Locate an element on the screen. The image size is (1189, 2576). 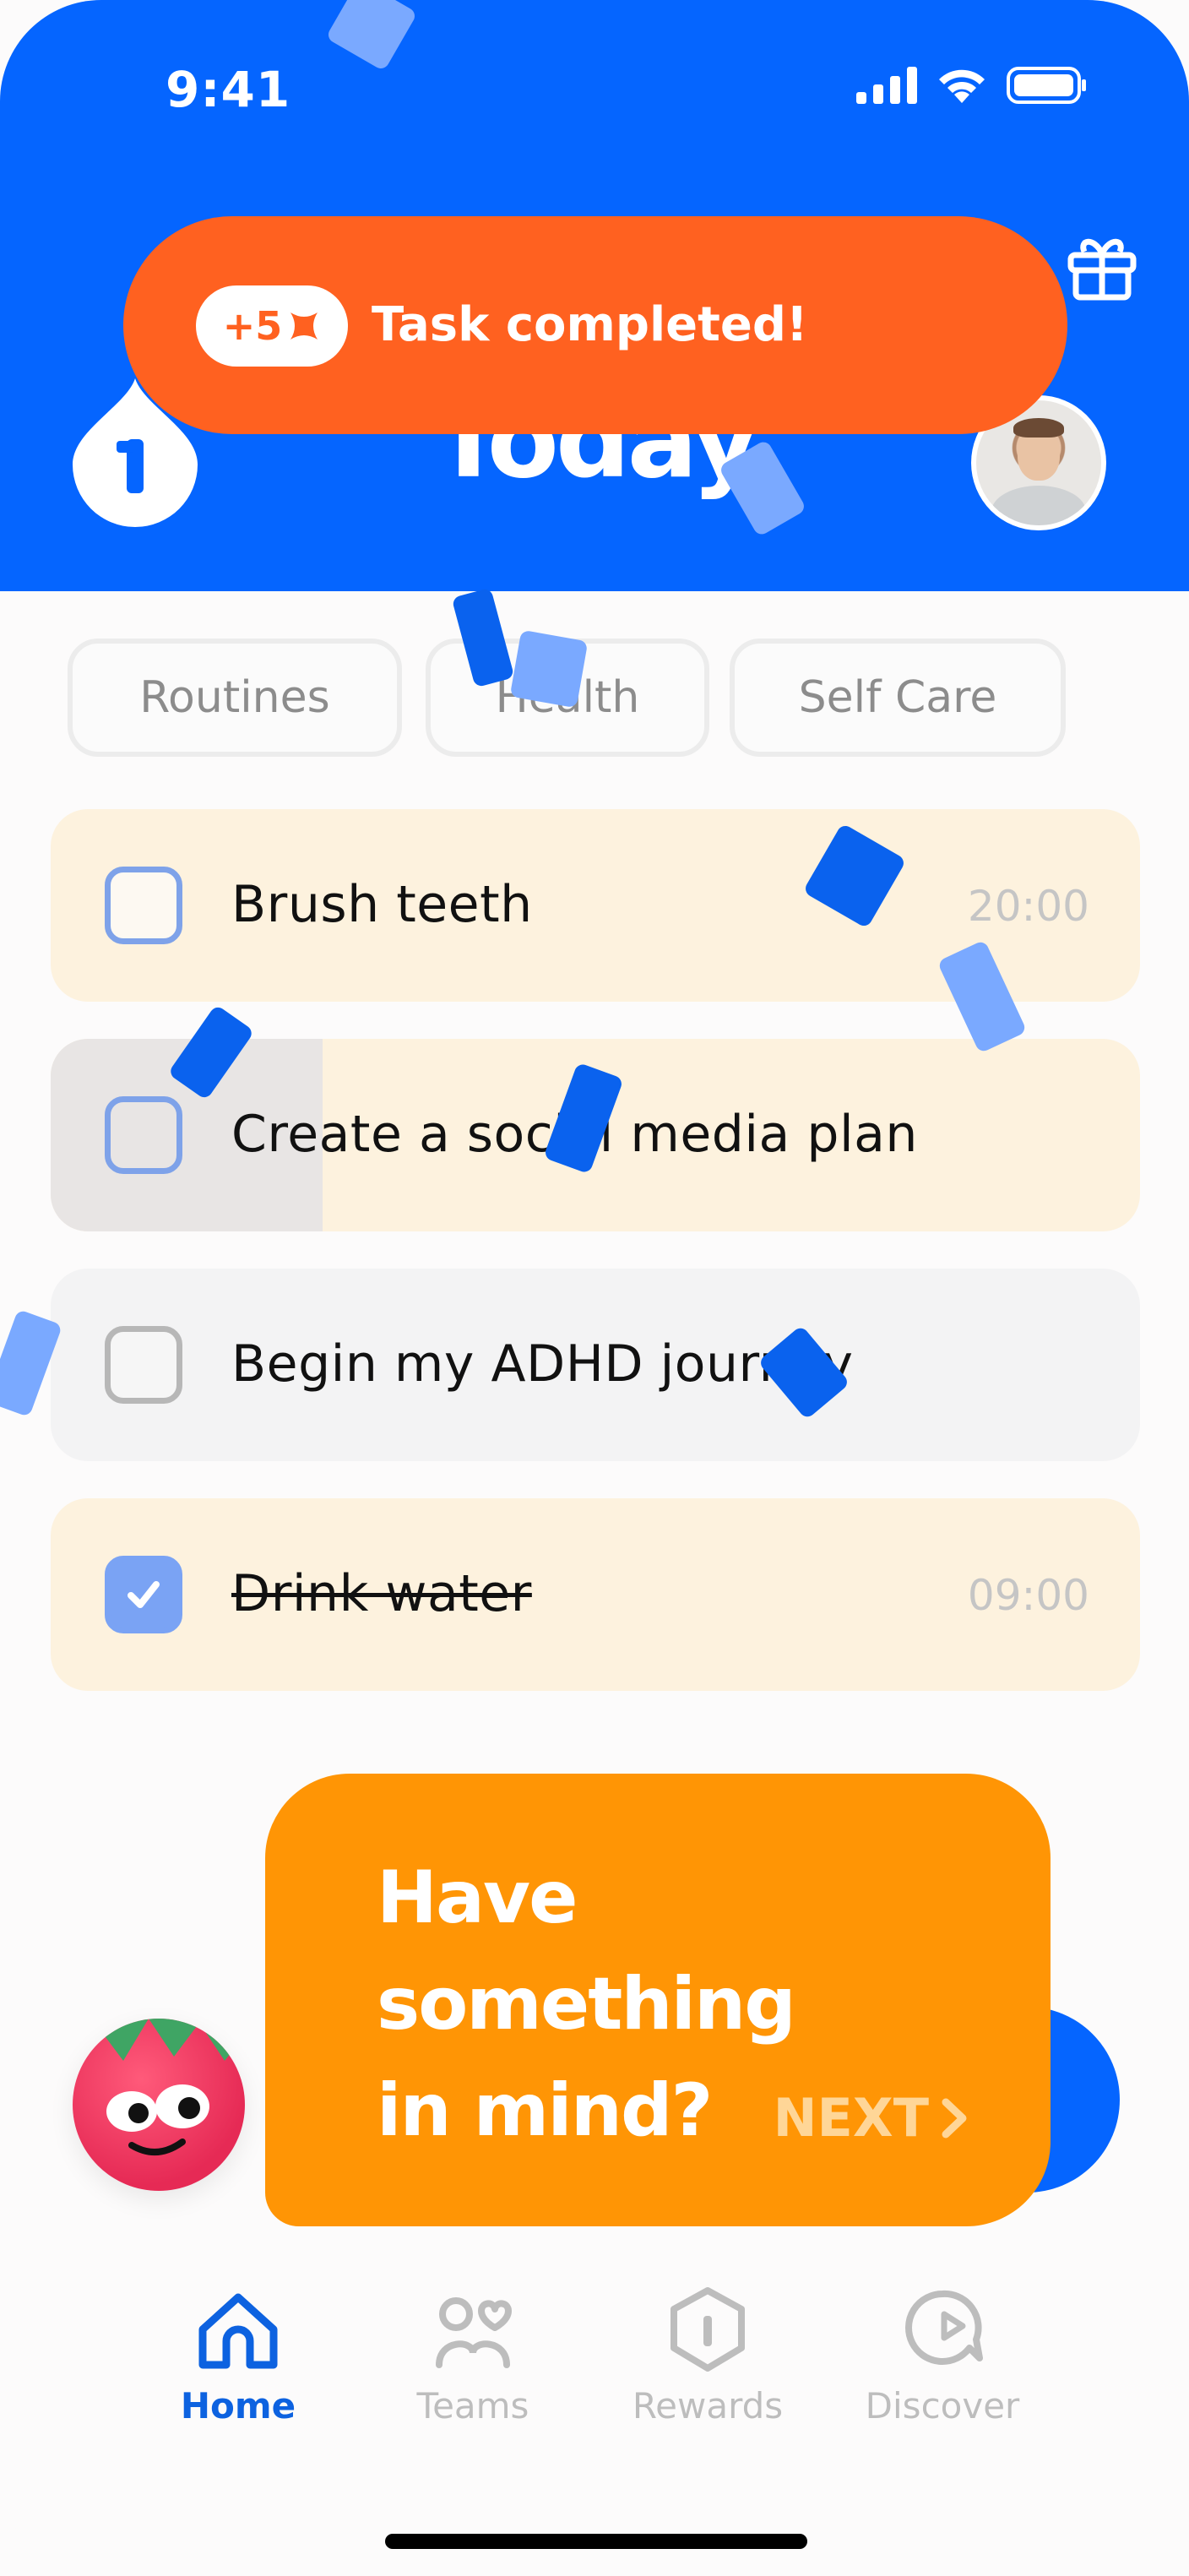
chip-routines: Routines is located at coordinates (235, 698).